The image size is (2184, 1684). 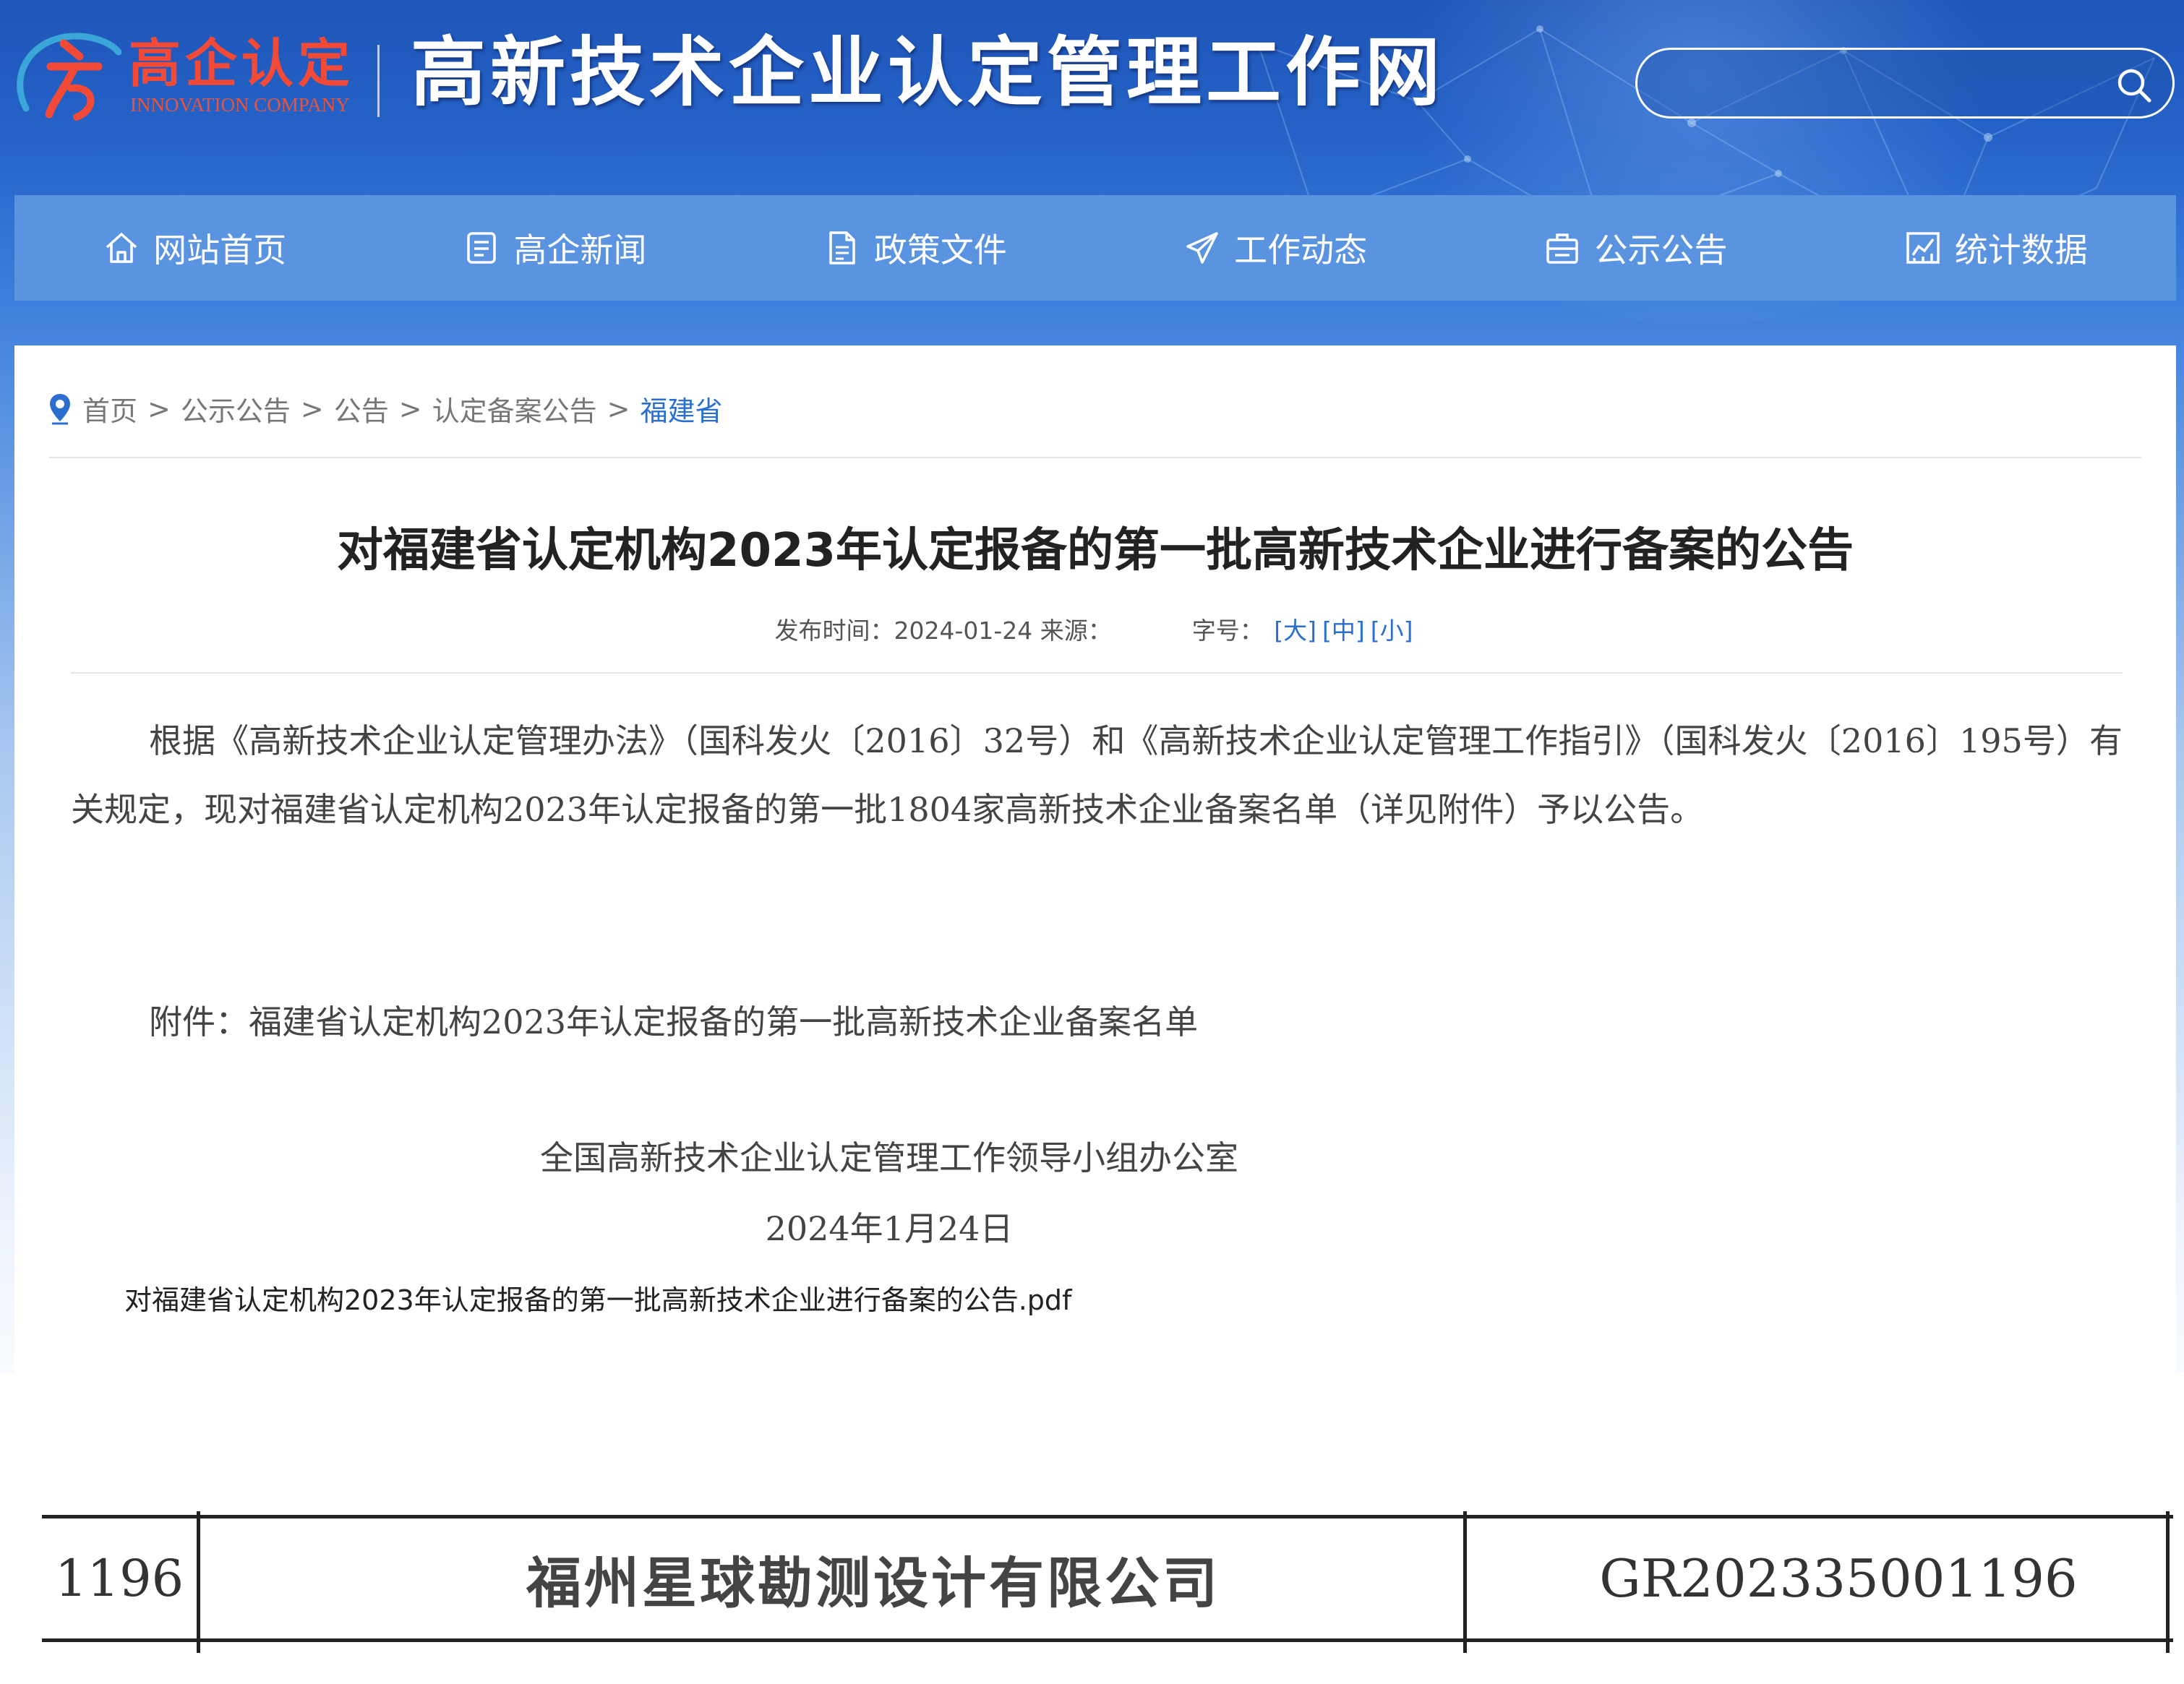 What do you see at coordinates (482, 248) in the screenshot?
I see `news-icon` at bounding box center [482, 248].